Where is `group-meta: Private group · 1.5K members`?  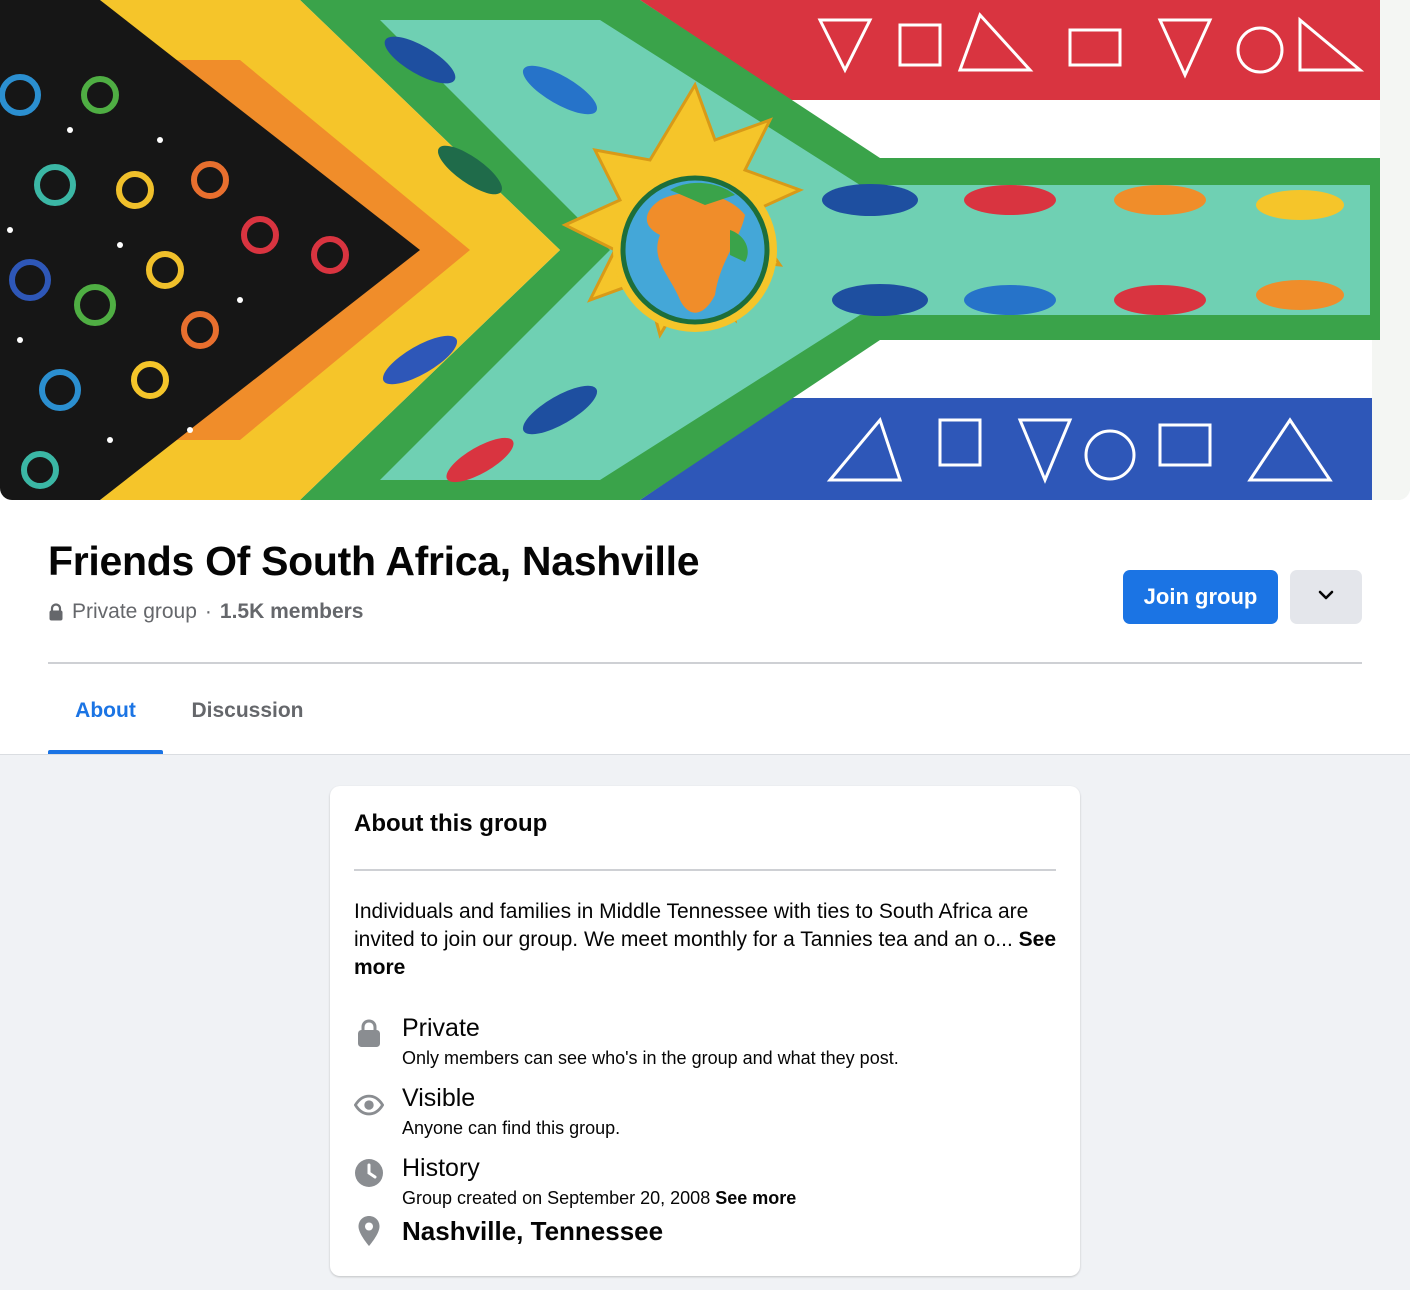
group-meta: Private group · 1.5K members is located at coordinates (205, 612).